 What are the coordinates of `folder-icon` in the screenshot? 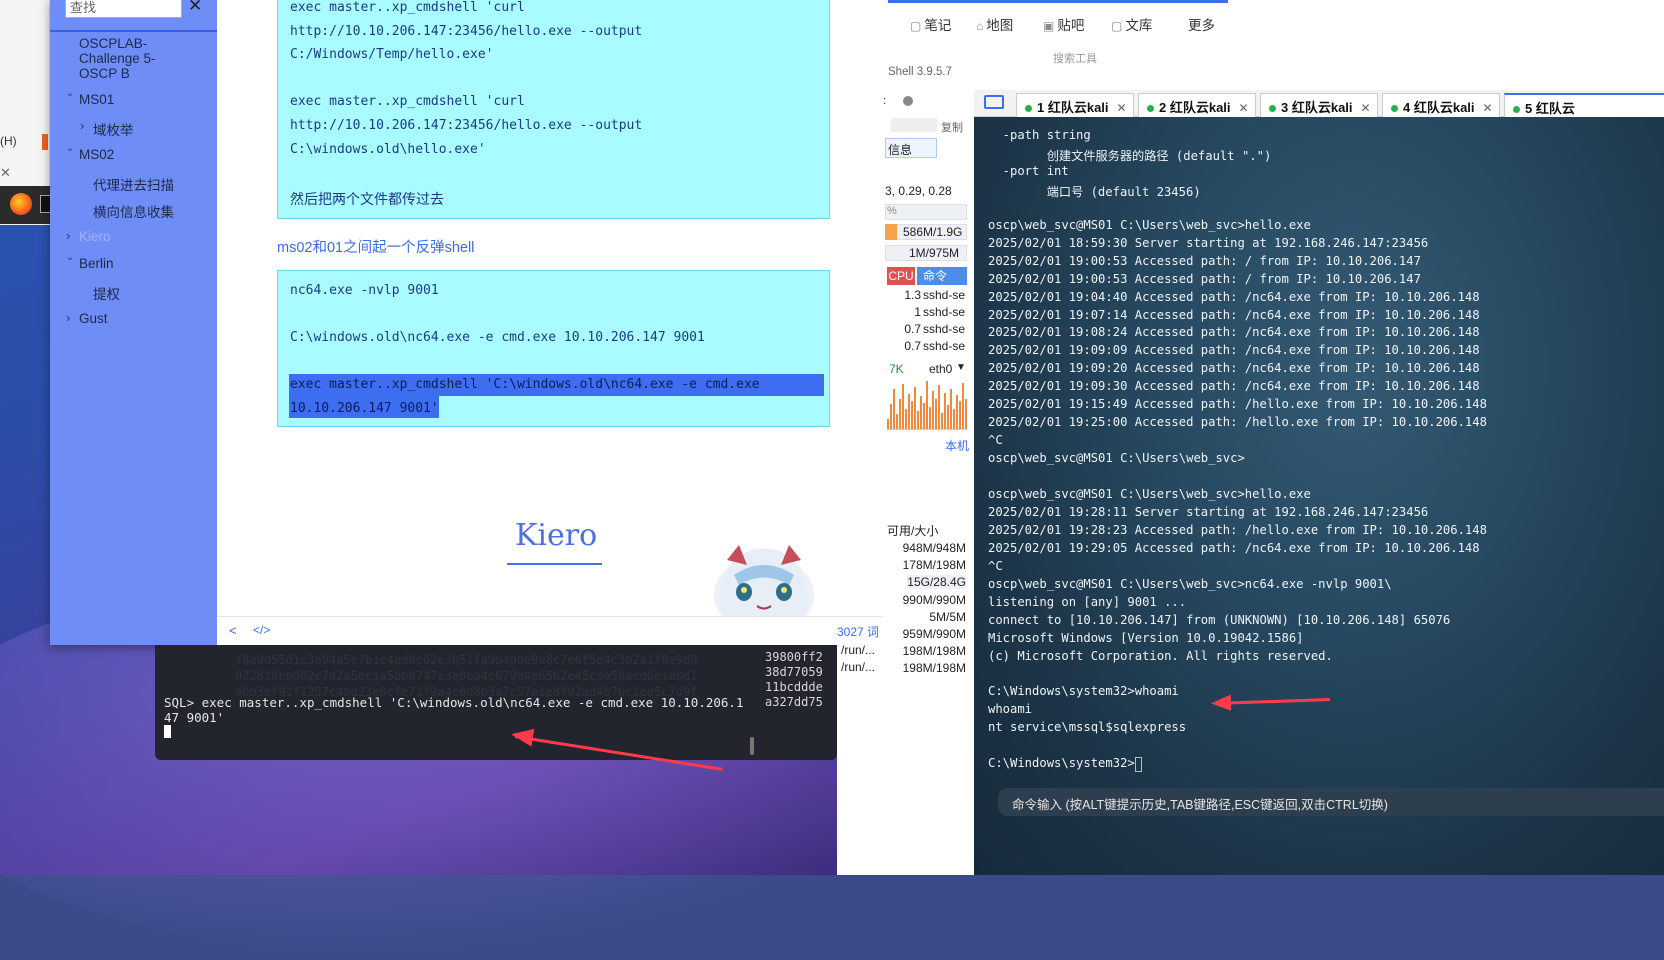 It's located at (994, 102).